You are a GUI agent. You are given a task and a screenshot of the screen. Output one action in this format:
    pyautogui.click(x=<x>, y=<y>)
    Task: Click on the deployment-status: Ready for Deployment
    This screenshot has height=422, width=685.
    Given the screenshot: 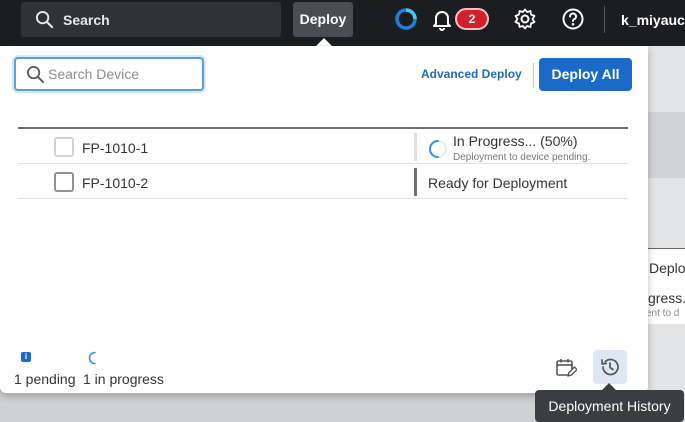 What is the action you would take?
    pyautogui.click(x=498, y=183)
    